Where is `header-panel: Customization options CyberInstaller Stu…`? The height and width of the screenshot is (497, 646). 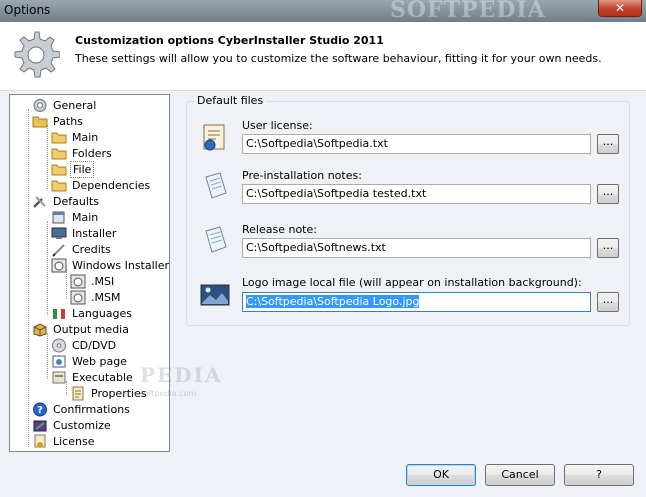 header-panel: Customization options CyberInstaller Stu… is located at coordinates (323, 56).